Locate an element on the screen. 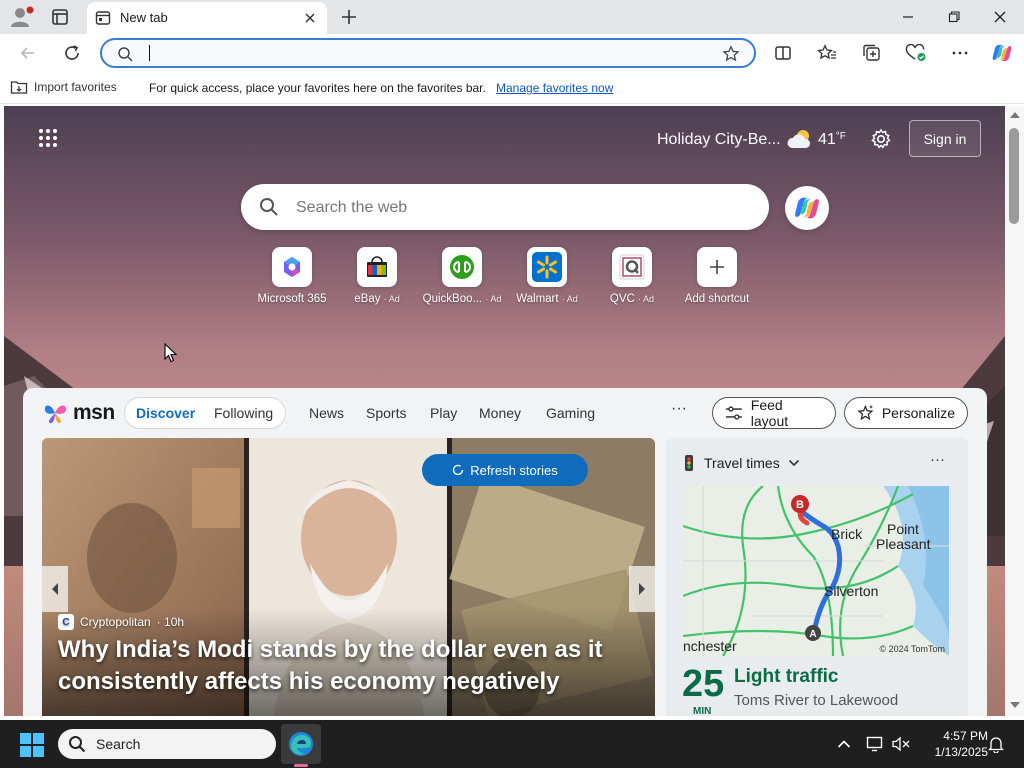  notification-bell-icon is located at coordinates (996, 744).